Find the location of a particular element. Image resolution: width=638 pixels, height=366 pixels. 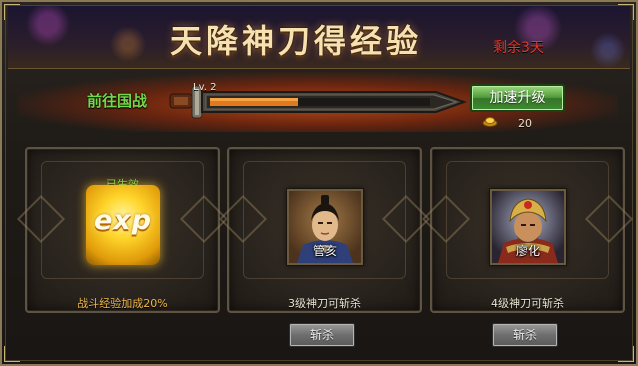

general-name: 管亥 is located at coordinates (324, 251).